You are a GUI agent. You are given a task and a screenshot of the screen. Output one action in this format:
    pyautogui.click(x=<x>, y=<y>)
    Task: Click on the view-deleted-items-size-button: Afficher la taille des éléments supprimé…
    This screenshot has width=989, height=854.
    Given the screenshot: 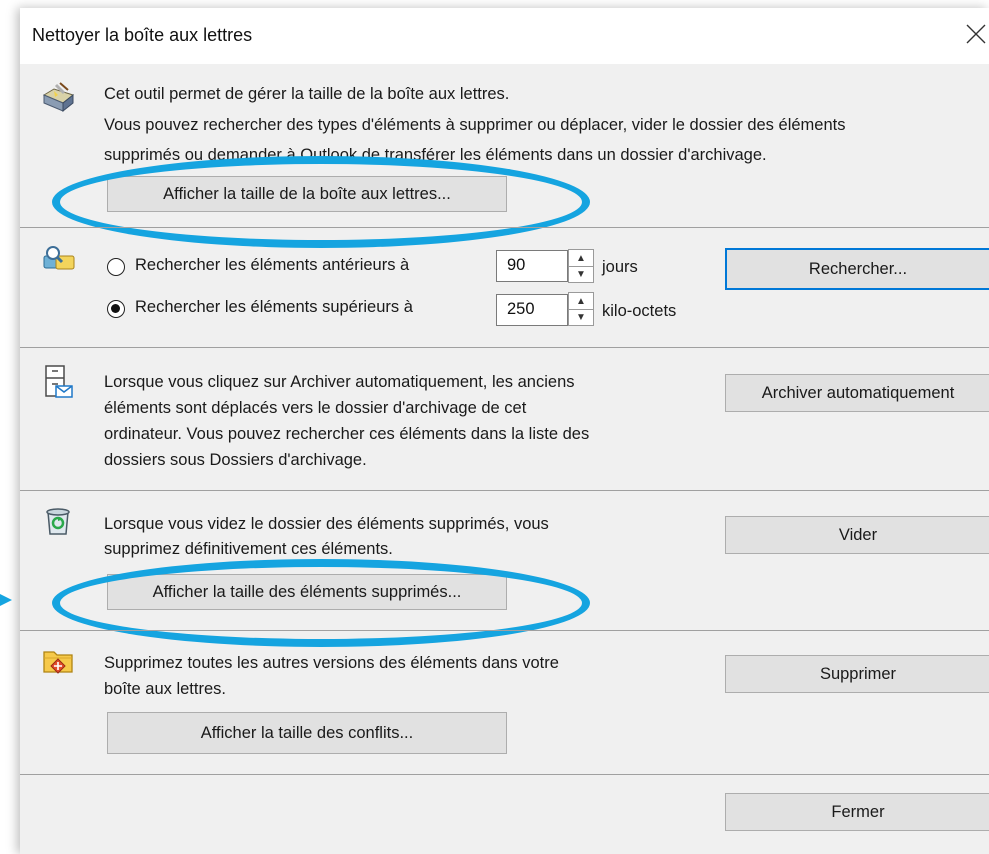 What is the action you would take?
    pyautogui.click(x=307, y=592)
    